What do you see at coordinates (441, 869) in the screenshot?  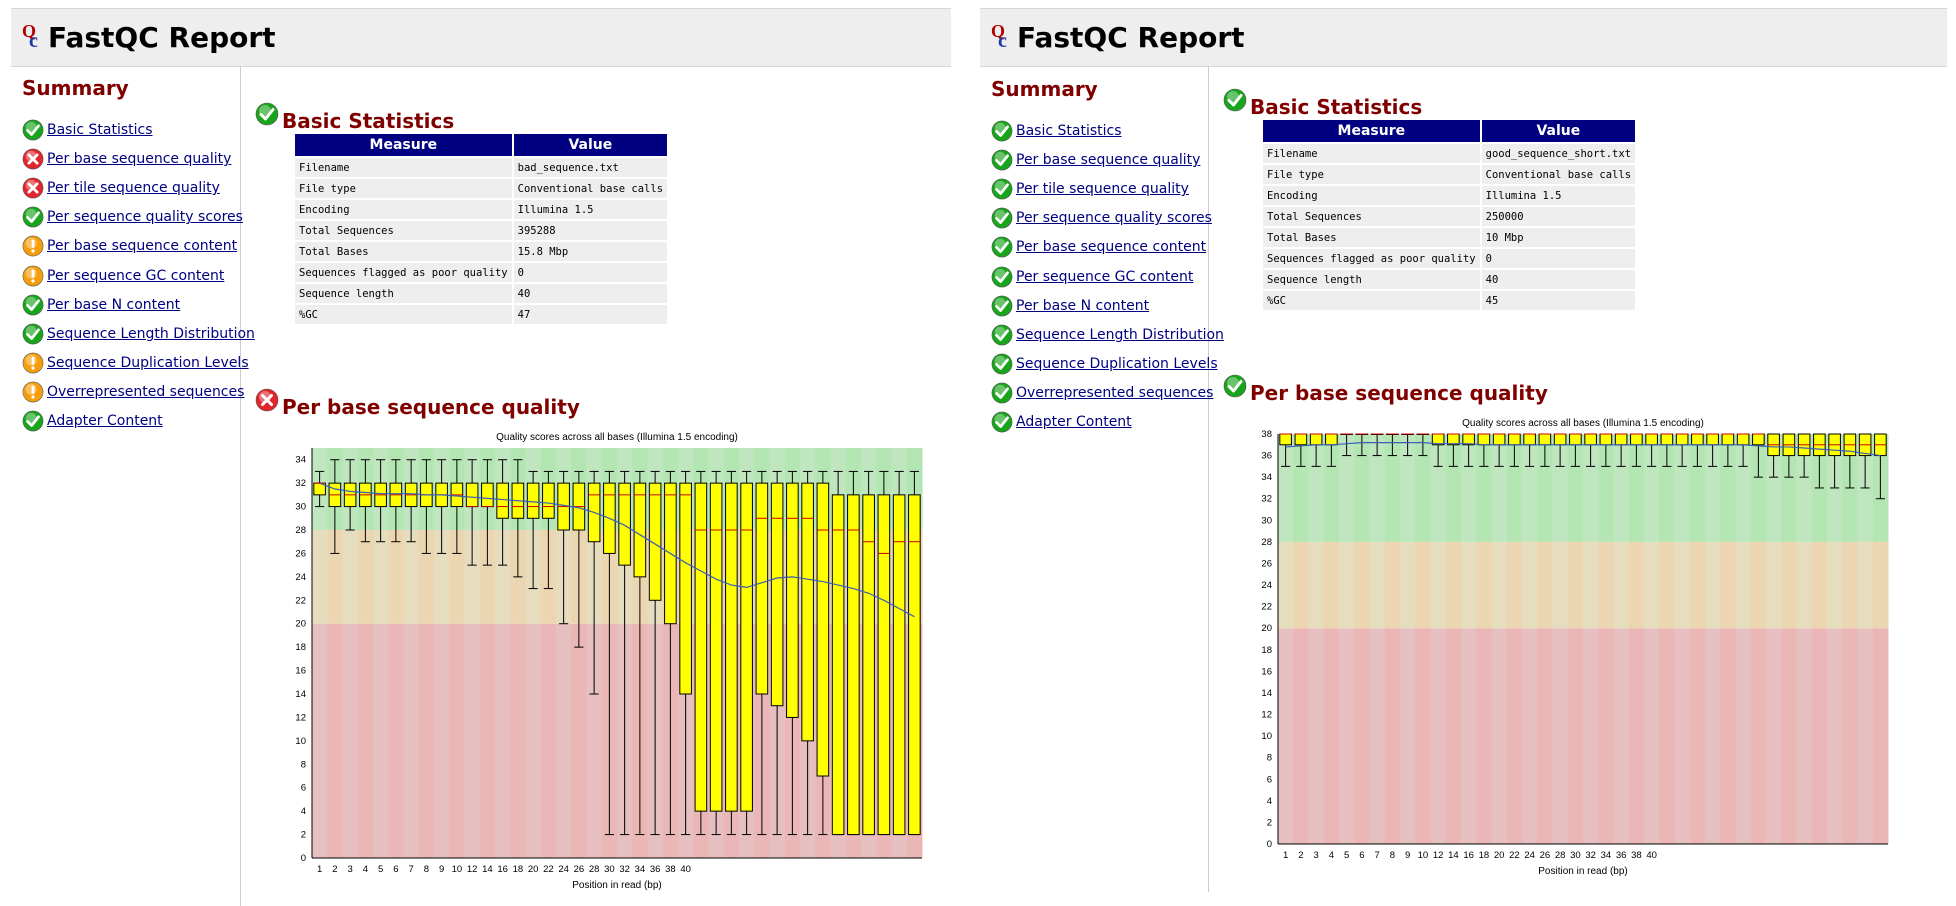 I see `x-tick-label: 9` at bounding box center [441, 869].